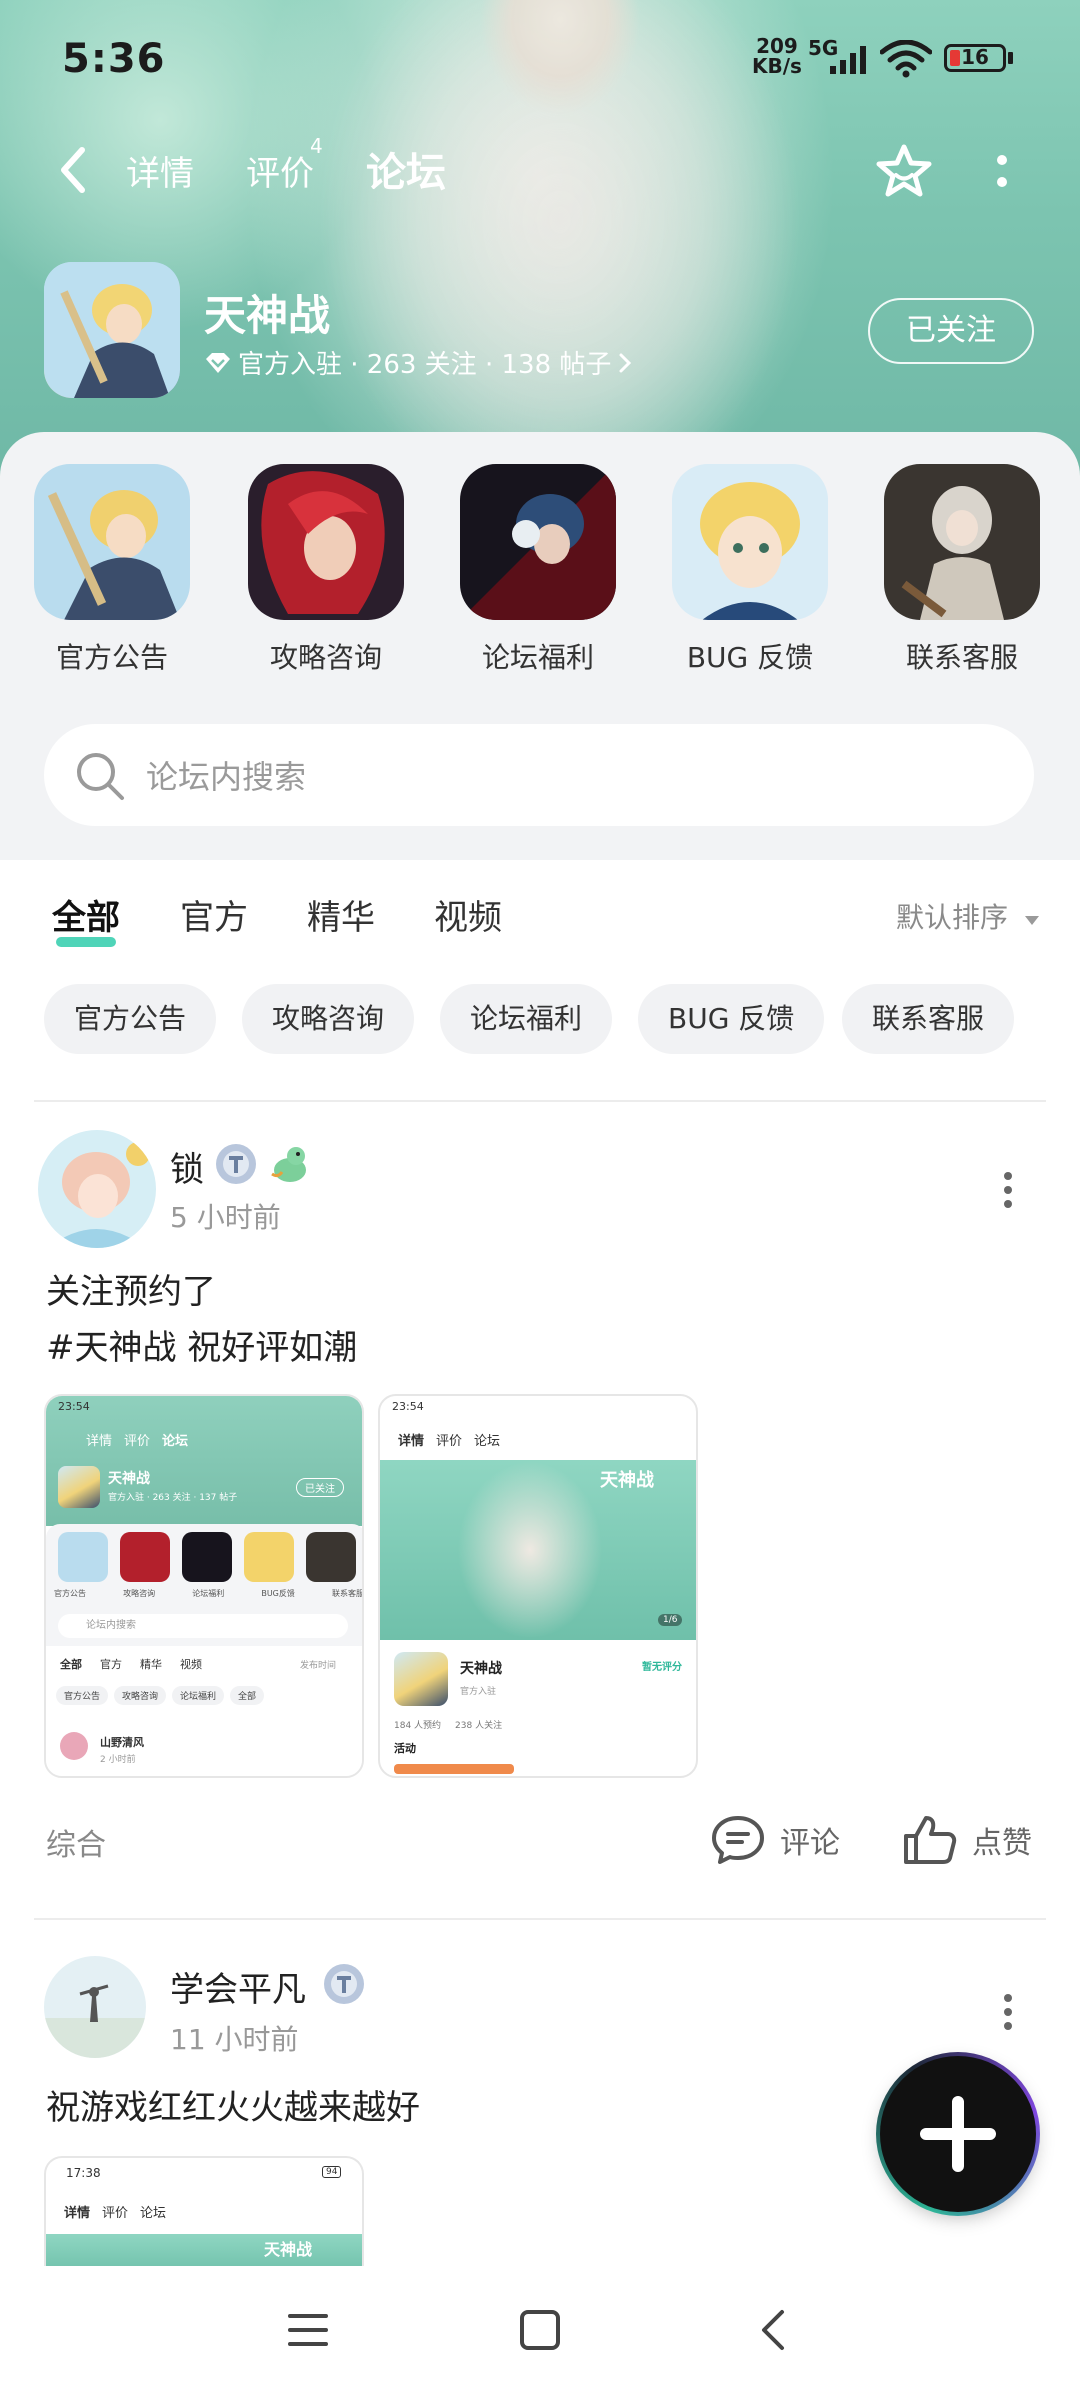  I want to click on plus-icon, so click(958, 2134).